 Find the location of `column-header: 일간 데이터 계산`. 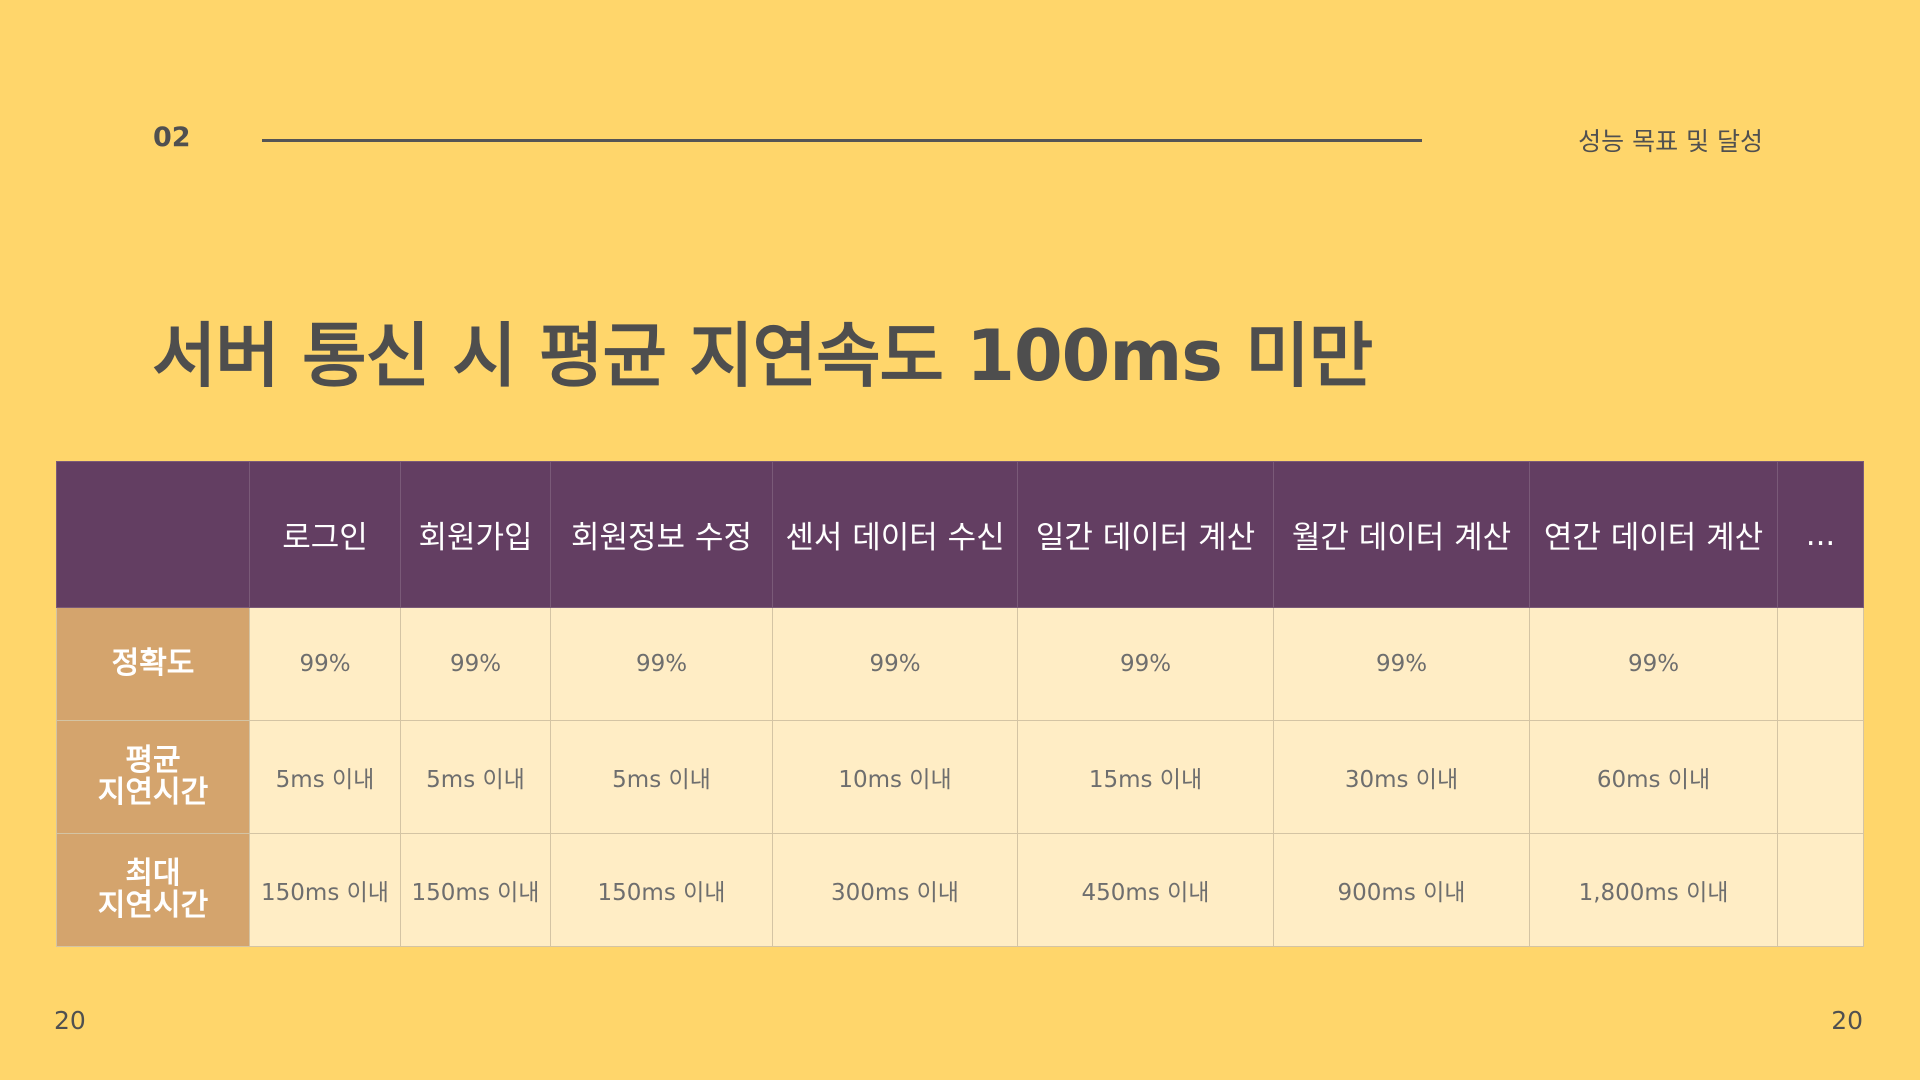

column-header: 일간 데이터 계산 is located at coordinates (1145, 534).